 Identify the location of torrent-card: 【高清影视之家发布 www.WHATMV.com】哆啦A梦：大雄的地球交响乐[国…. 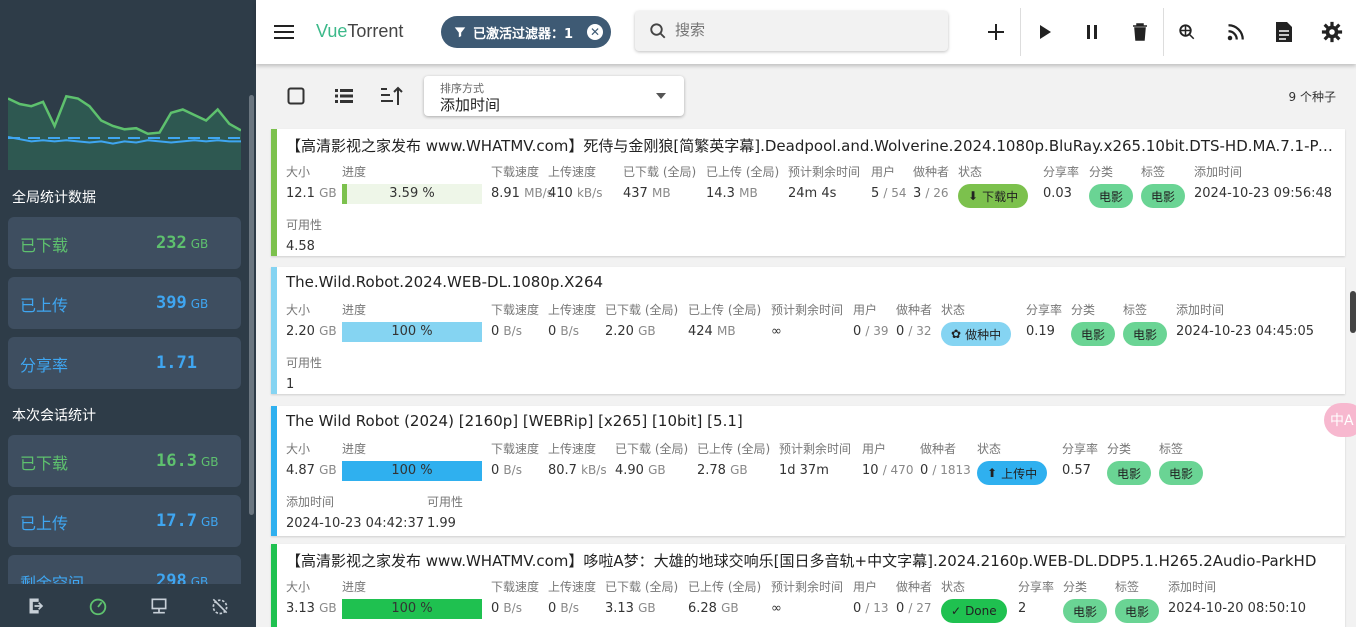
(808, 585).